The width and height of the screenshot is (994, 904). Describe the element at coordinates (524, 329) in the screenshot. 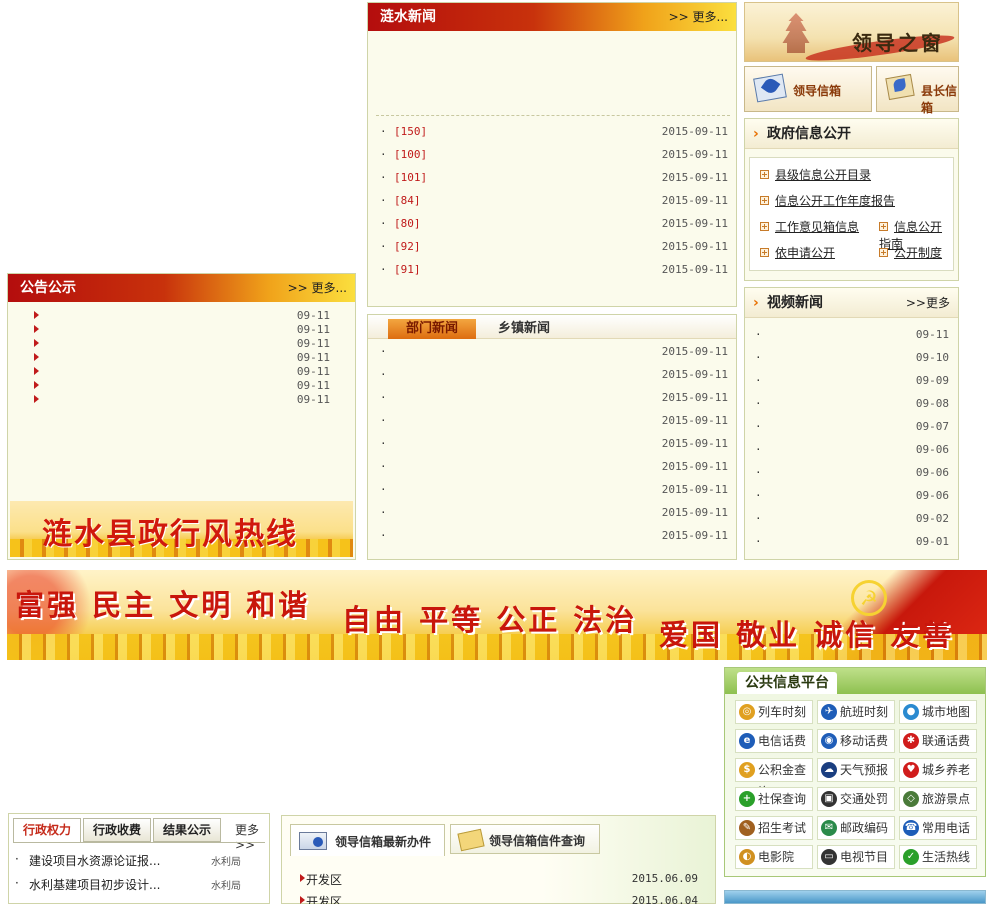

I see `tab-town-news: 乡镇新闻` at that location.